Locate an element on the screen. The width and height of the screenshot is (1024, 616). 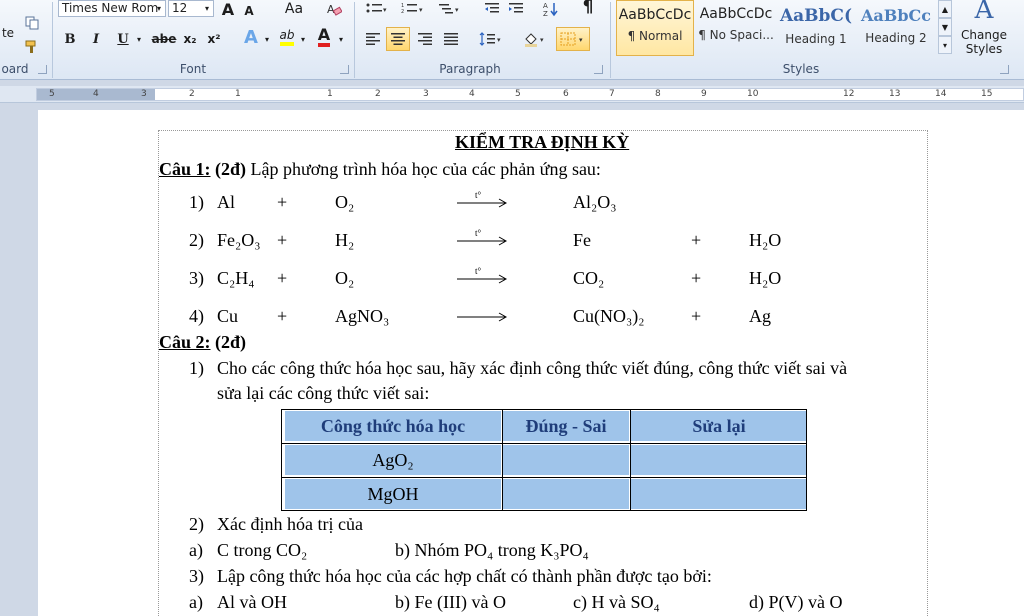
align-left-icon is located at coordinates (373, 39).